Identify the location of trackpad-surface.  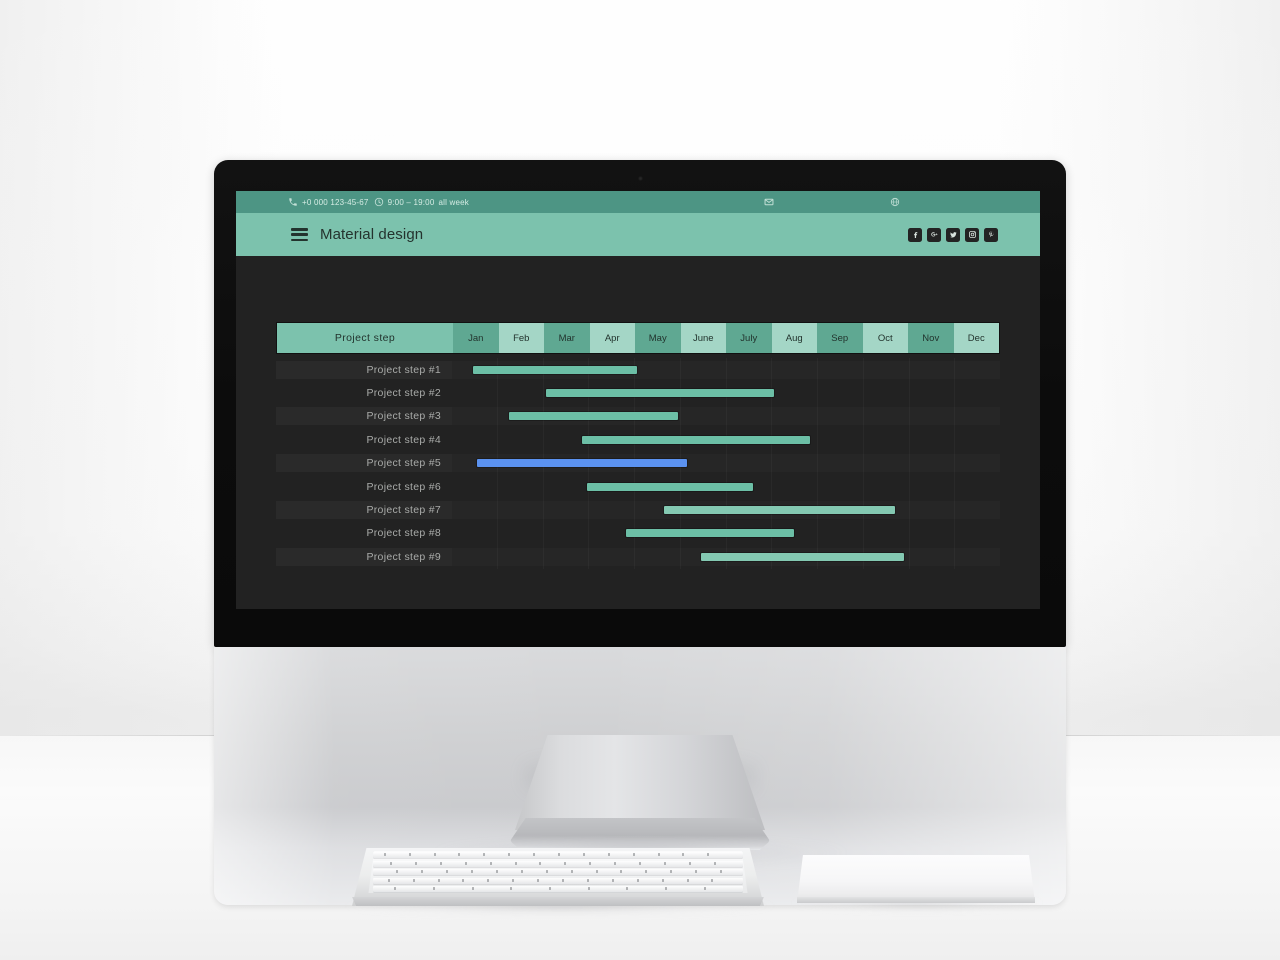
(916, 879).